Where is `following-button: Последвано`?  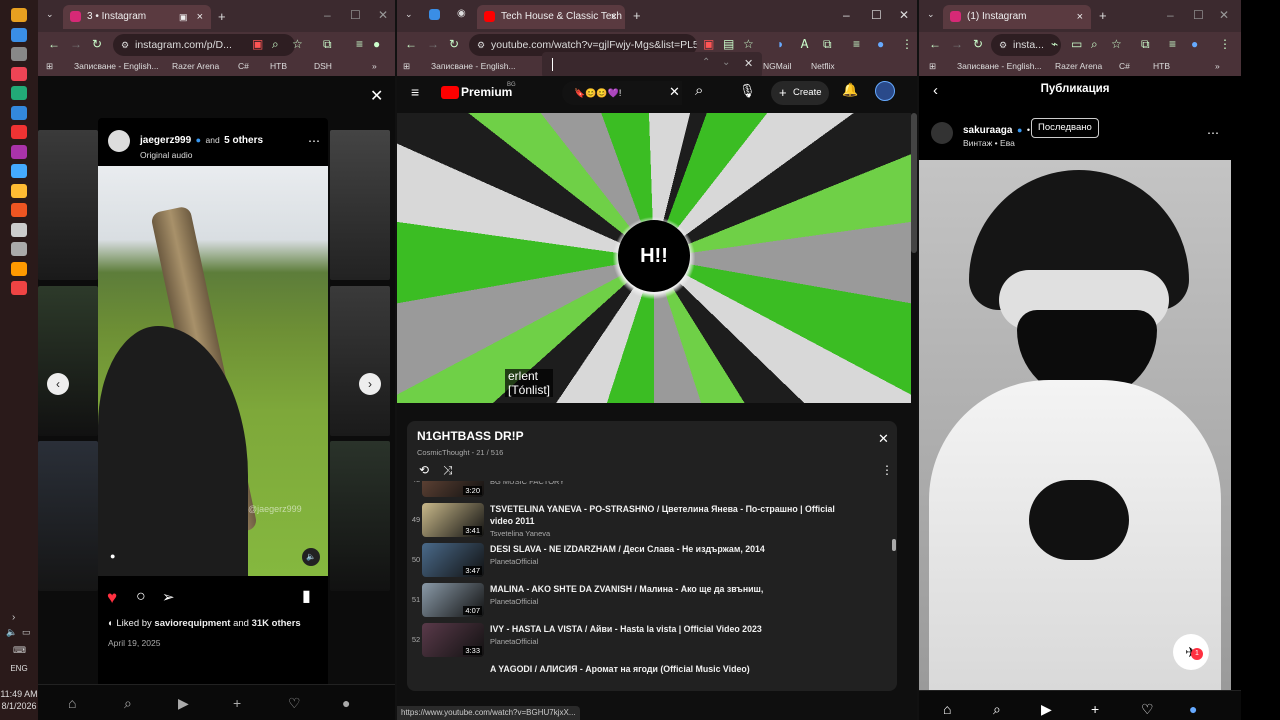
following-button: Последвано is located at coordinates (1065, 128).